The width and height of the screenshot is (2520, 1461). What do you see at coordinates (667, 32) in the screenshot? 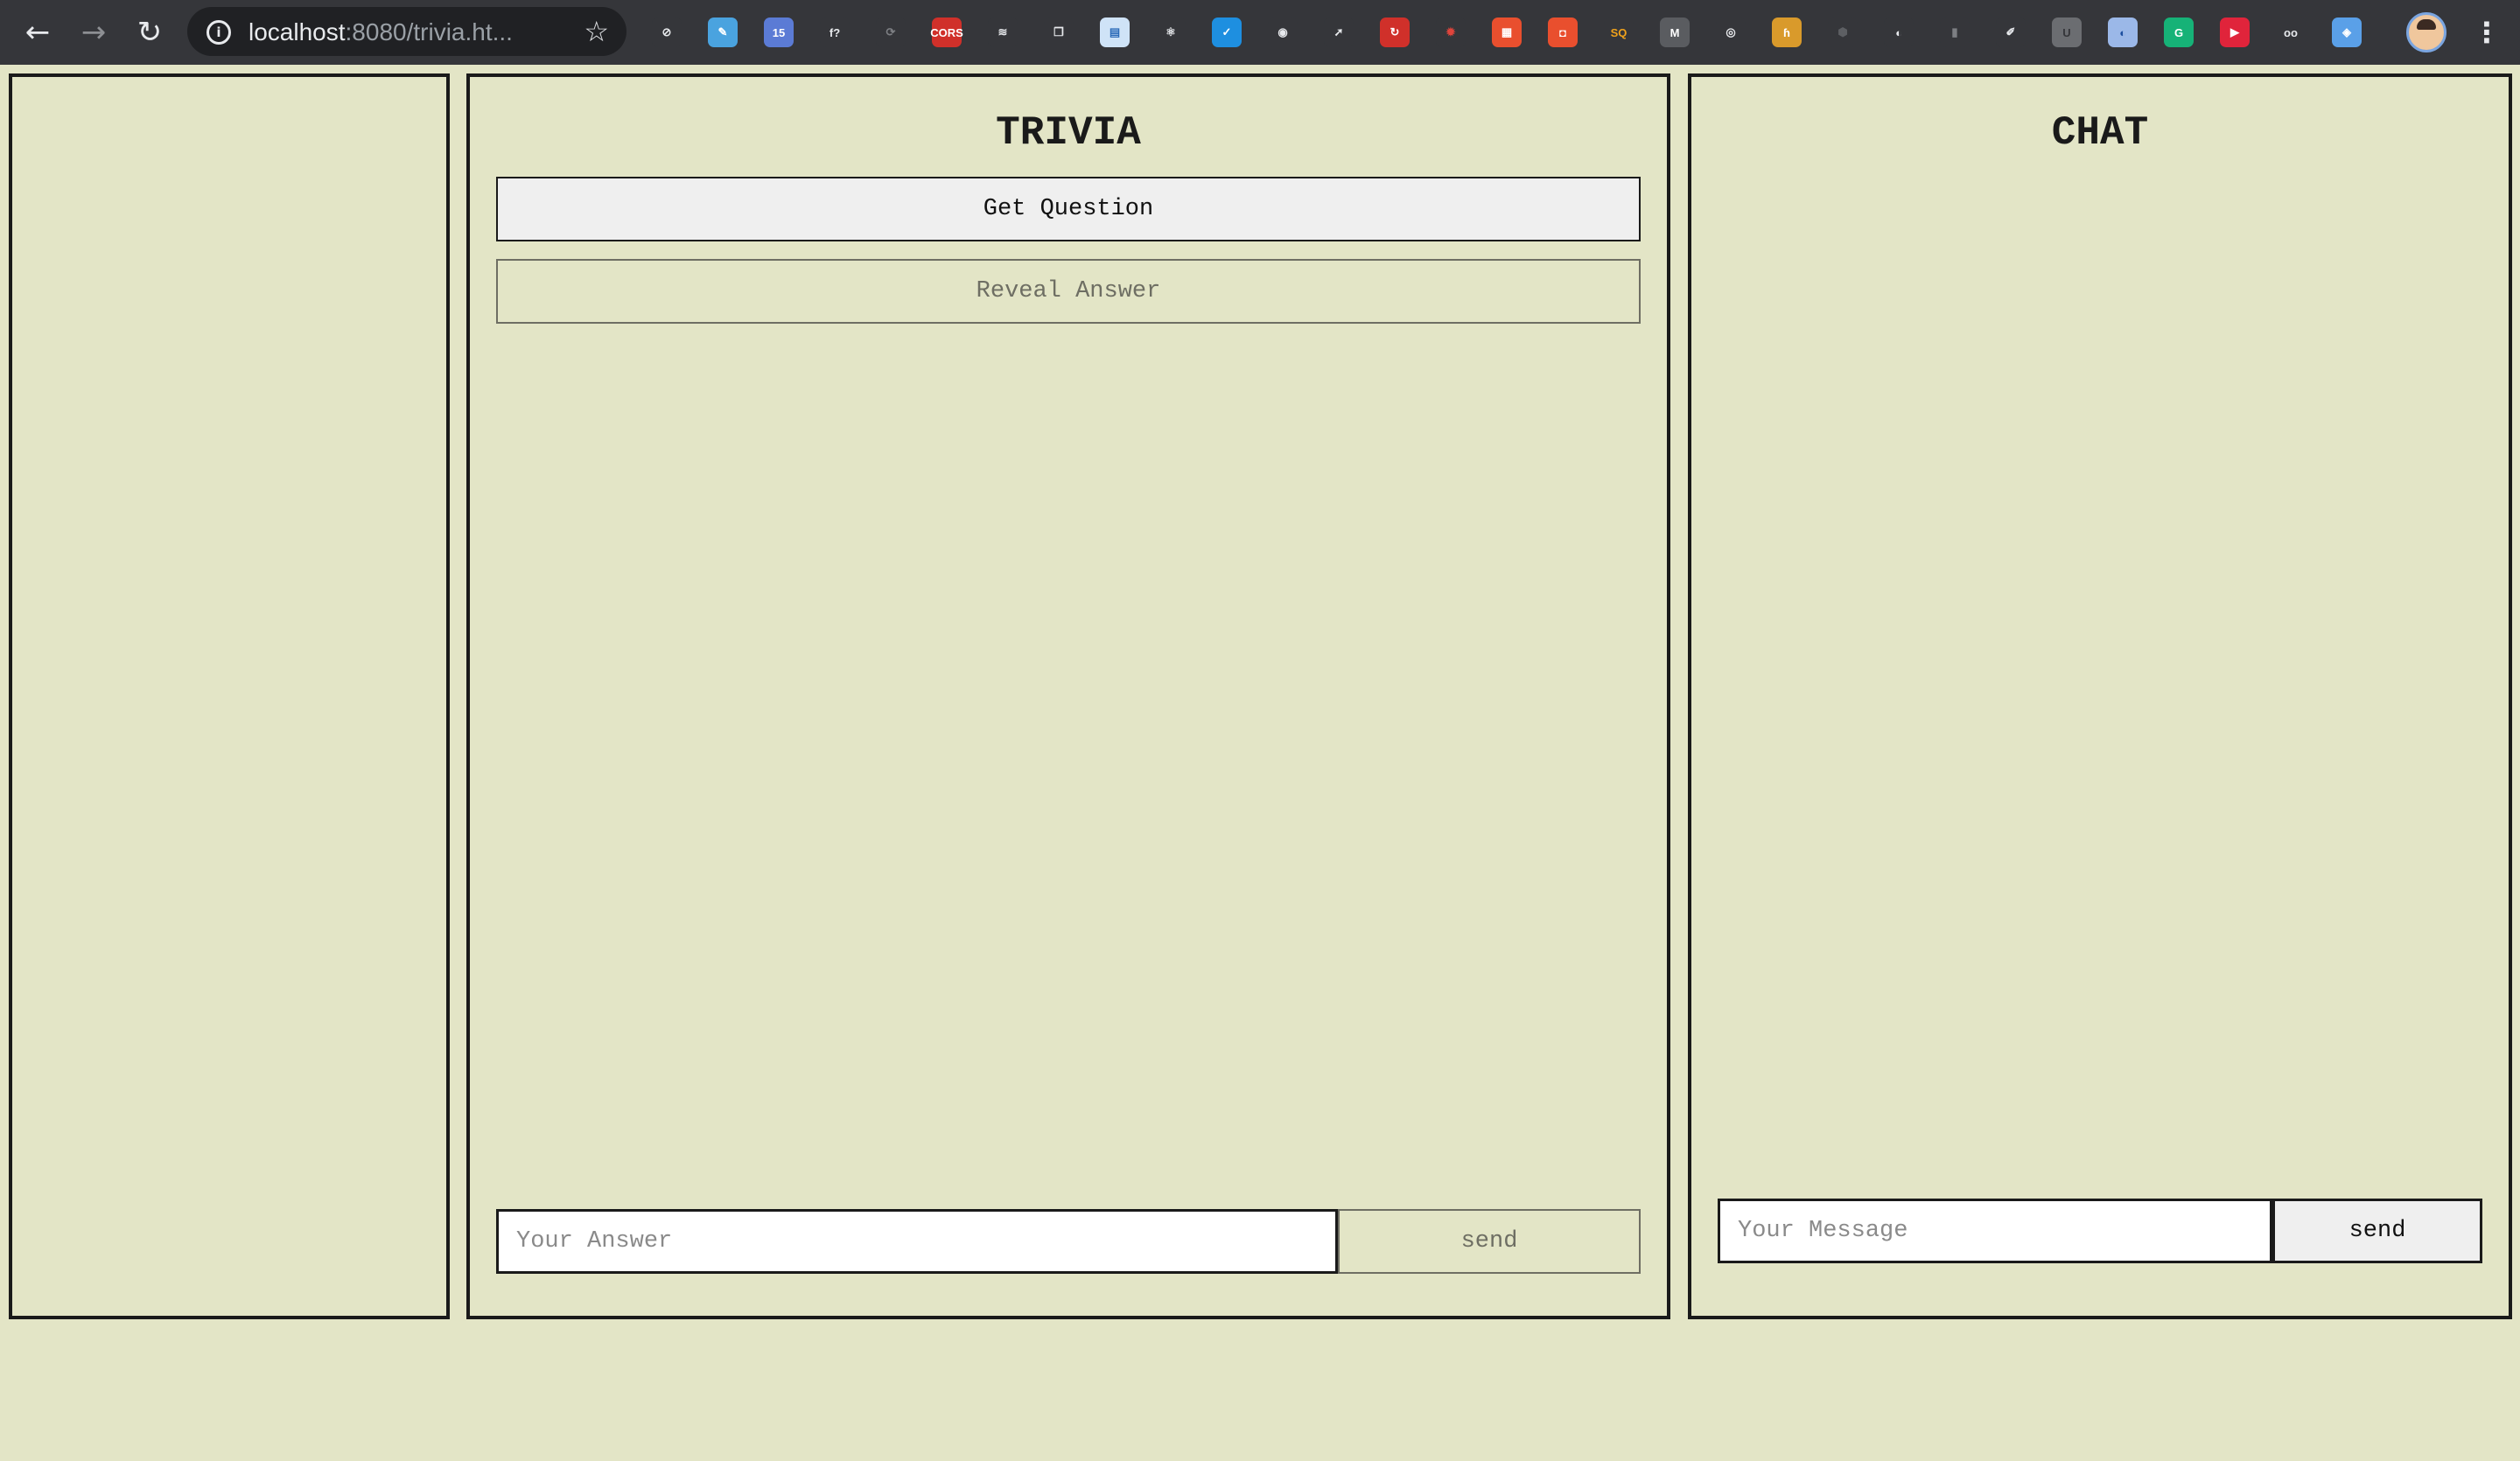
I see `compass-icon: ⊘` at bounding box center [667, 32].